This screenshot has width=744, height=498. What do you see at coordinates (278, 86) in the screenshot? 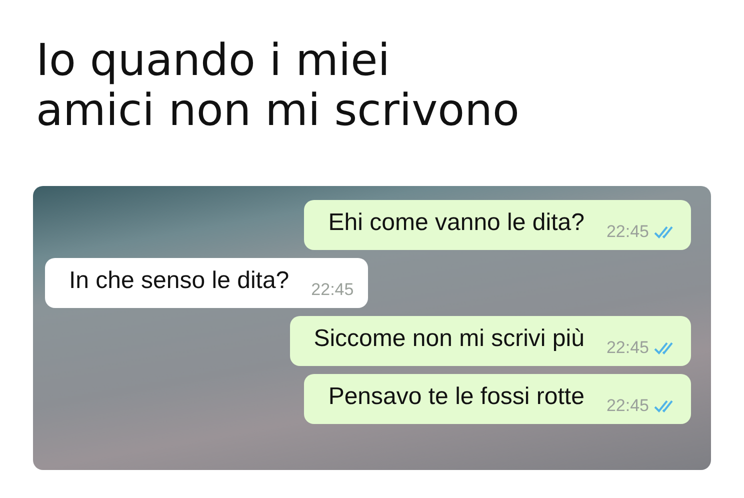
I see `caption-text: Io quando i miei amici non mi scrivono` at bounding box center [278, 86].